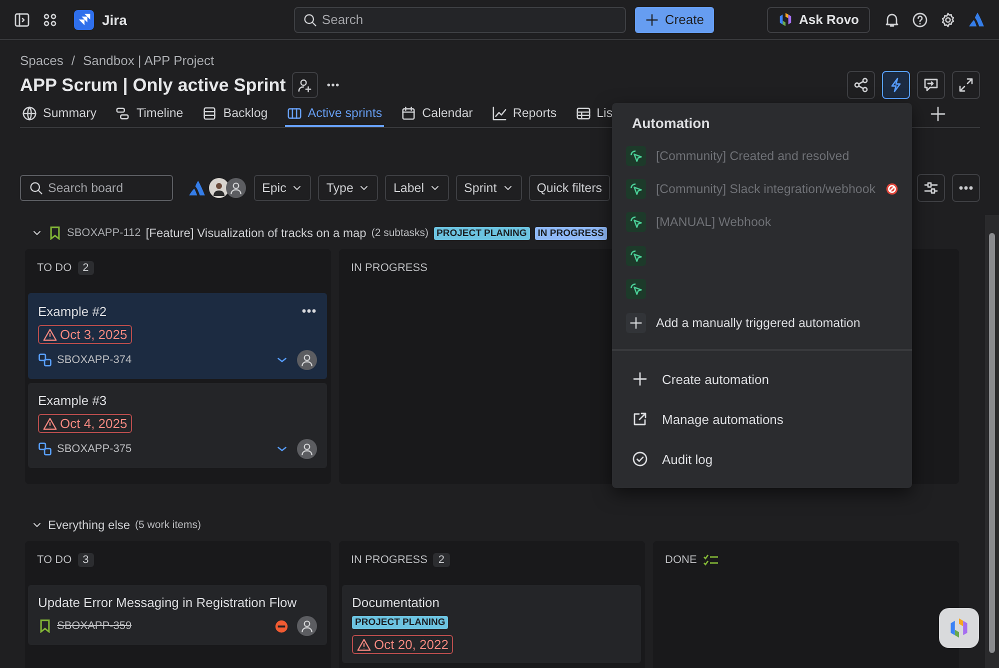 The width and height of the screenshot is (999, 668). Describe the element at coordinates (348, 188) in the screenshot. I see `filter-dropdown: Type` at that location.